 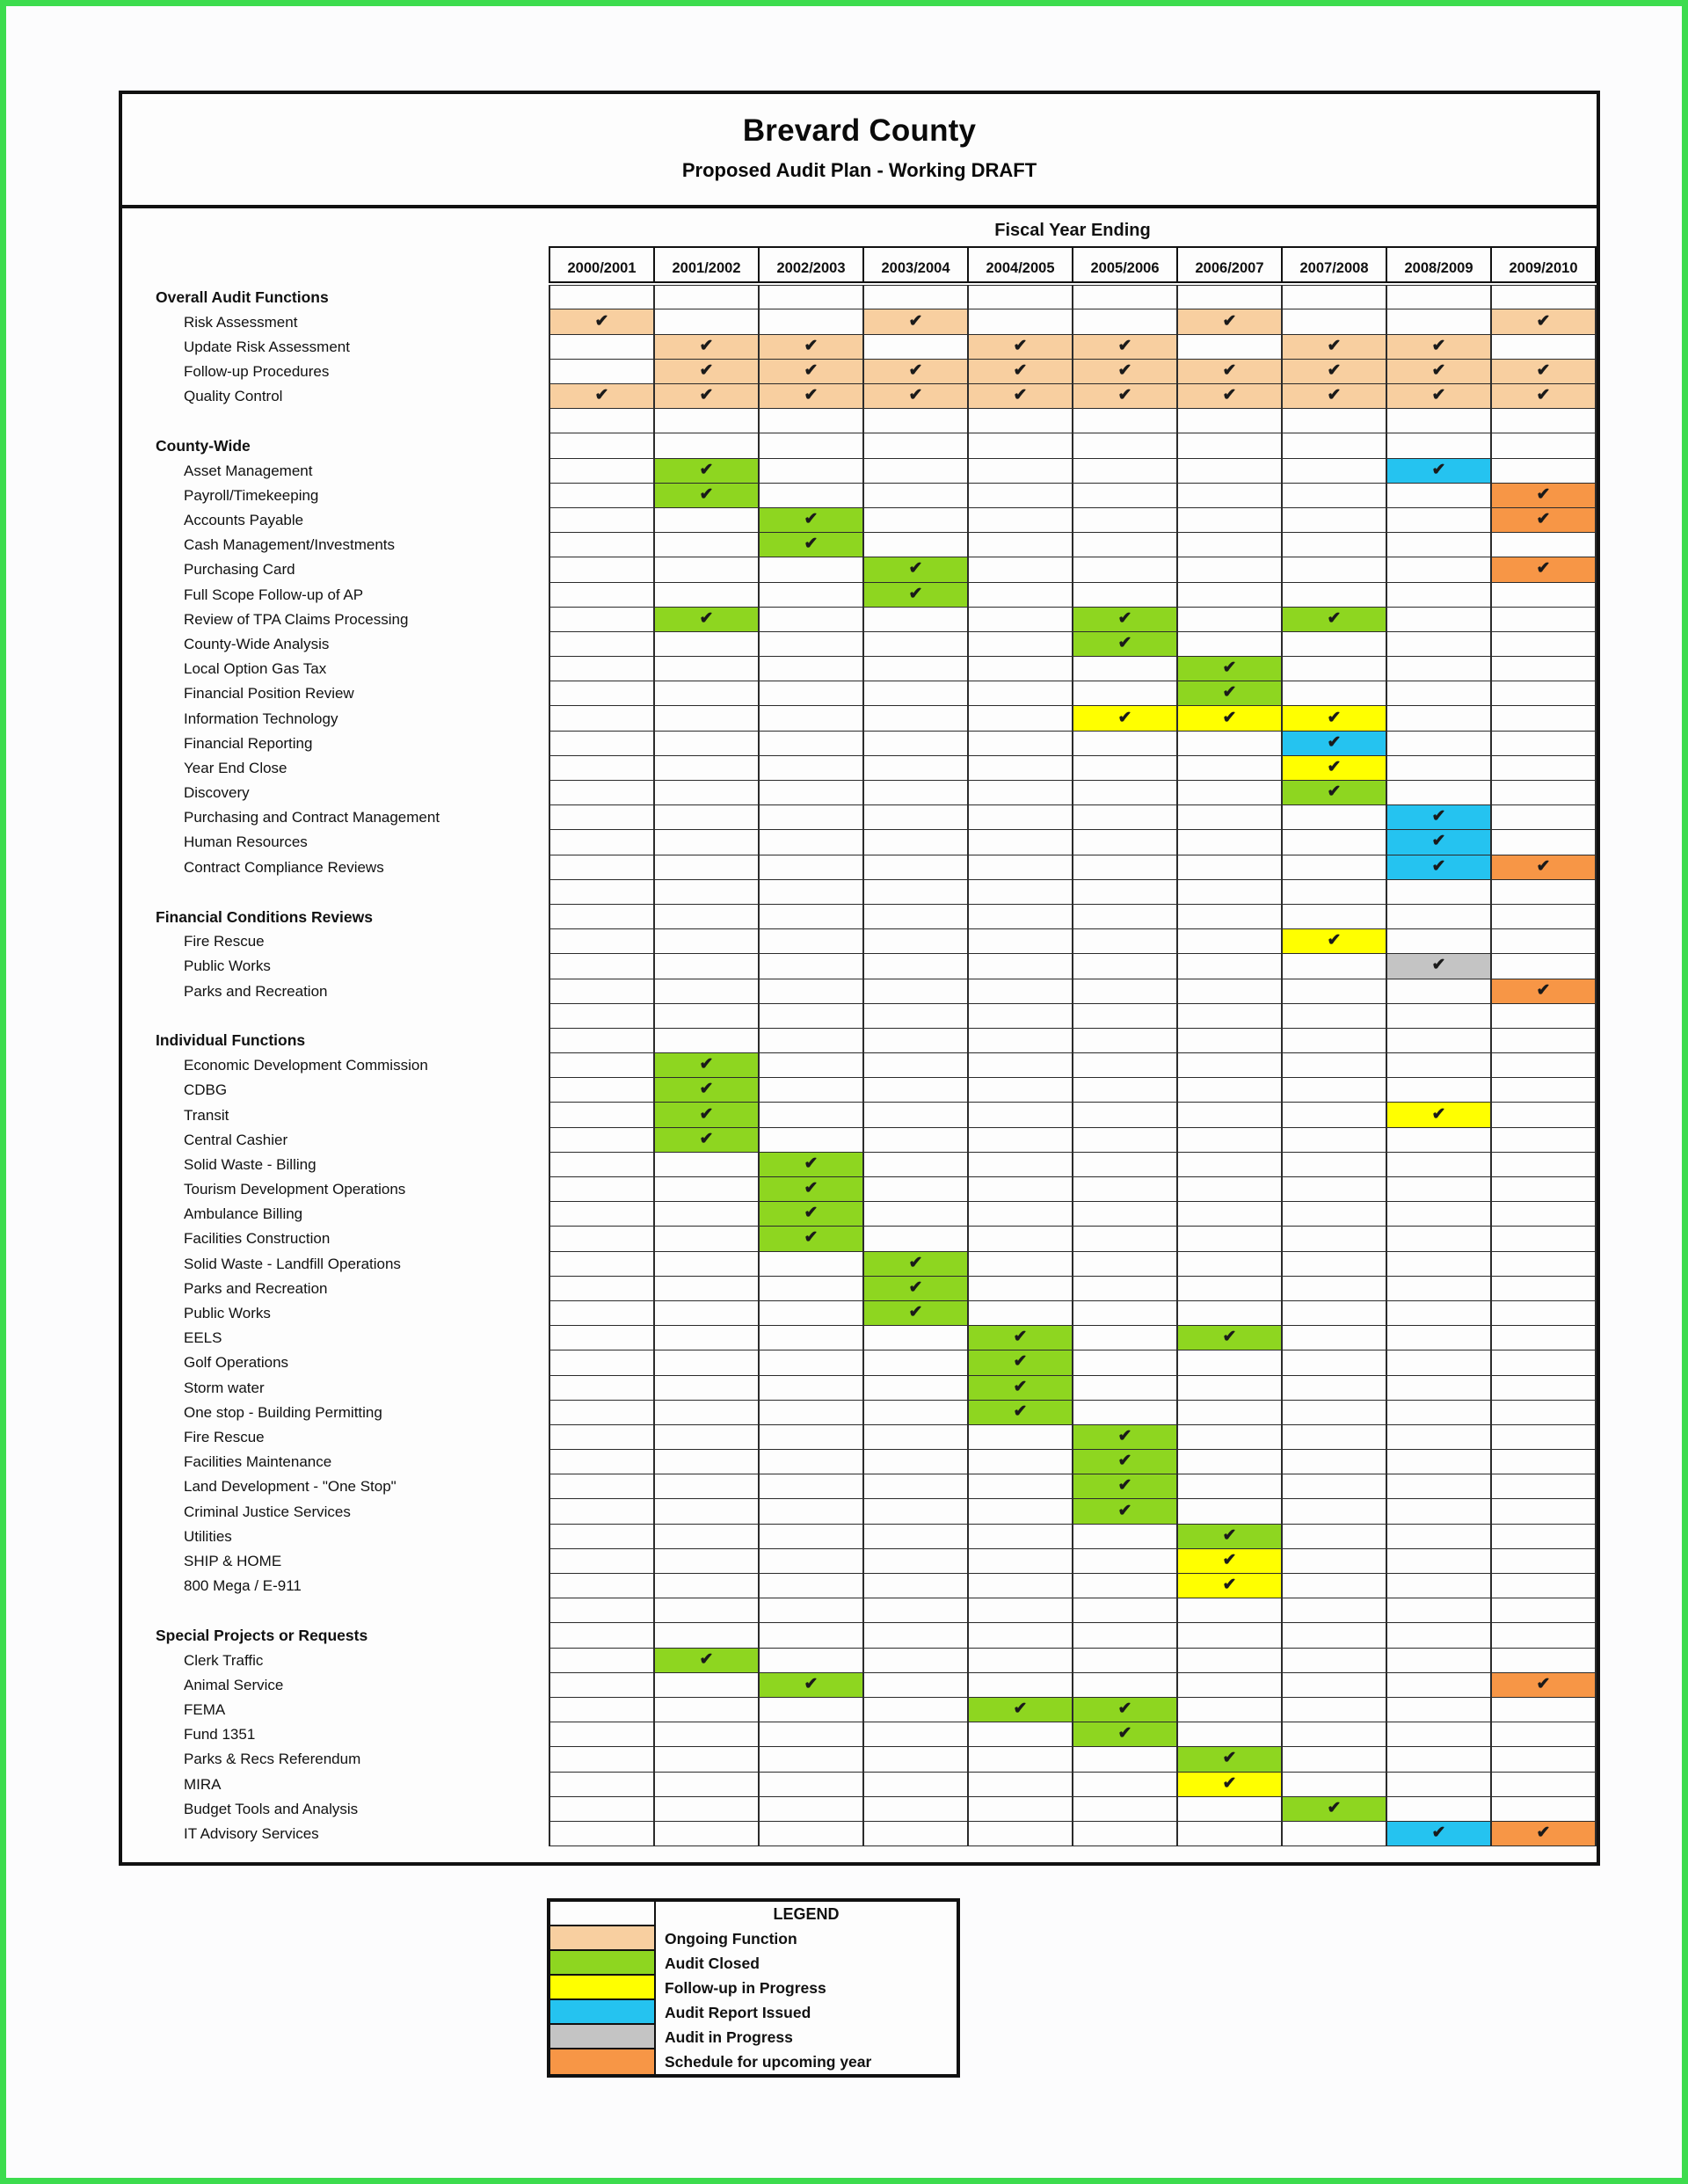 What do you see at coordinates (707, 265) in the screenshot?
I see `column-header-2001-2002: 2001/2002` at bounding box center [707, 265].